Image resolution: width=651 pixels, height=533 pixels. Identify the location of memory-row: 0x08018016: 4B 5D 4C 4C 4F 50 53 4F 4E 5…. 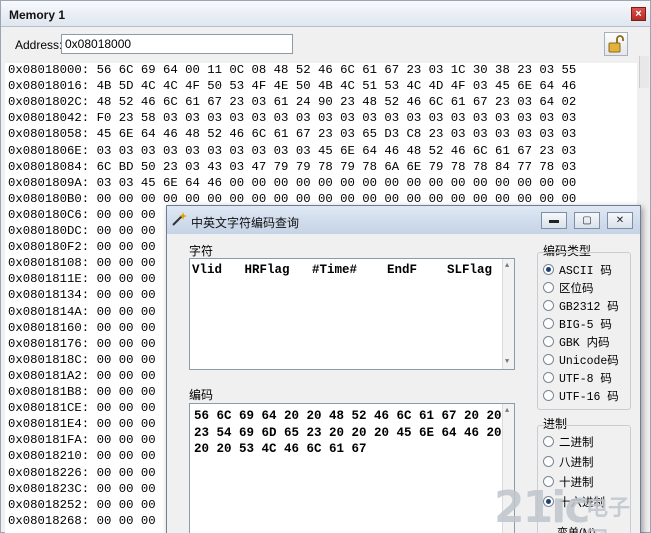
(292, 87).